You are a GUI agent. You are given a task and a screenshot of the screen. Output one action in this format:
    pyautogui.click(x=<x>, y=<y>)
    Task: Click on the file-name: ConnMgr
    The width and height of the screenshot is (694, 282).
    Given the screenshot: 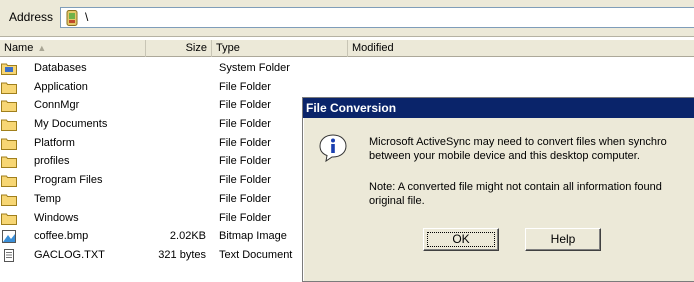 What is the action you would take?
    pyautogui.click(x=57, y=105)
    